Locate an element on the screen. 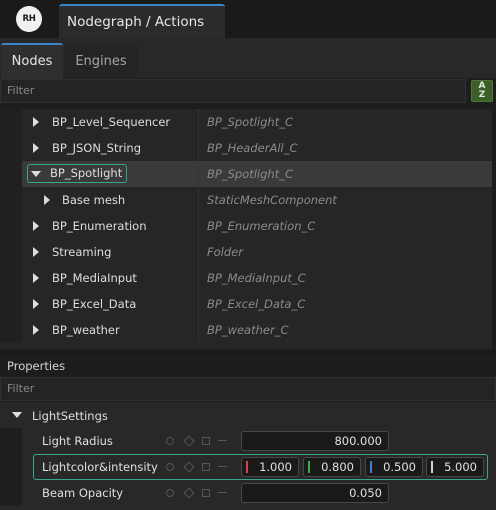 The height and width of the screenshot is (510, 496). window-tab-nodegraph-actions: Nodegraph / Actions is located at coordinates (142, 21).